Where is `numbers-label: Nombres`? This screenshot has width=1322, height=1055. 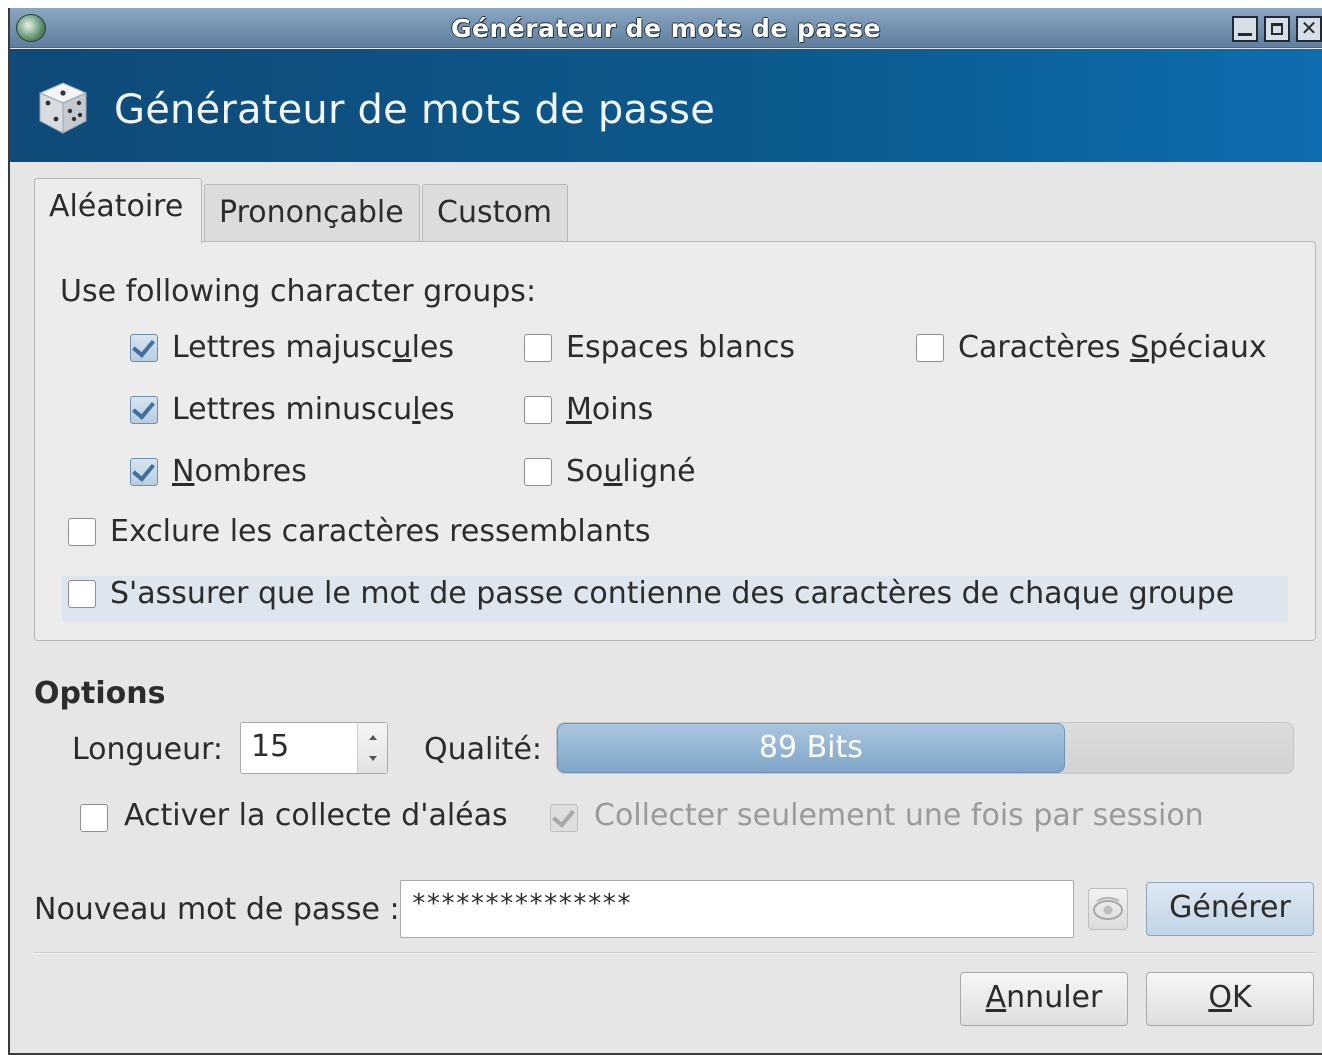 numbers-label: Nombres is located at coordinates (239, 471).